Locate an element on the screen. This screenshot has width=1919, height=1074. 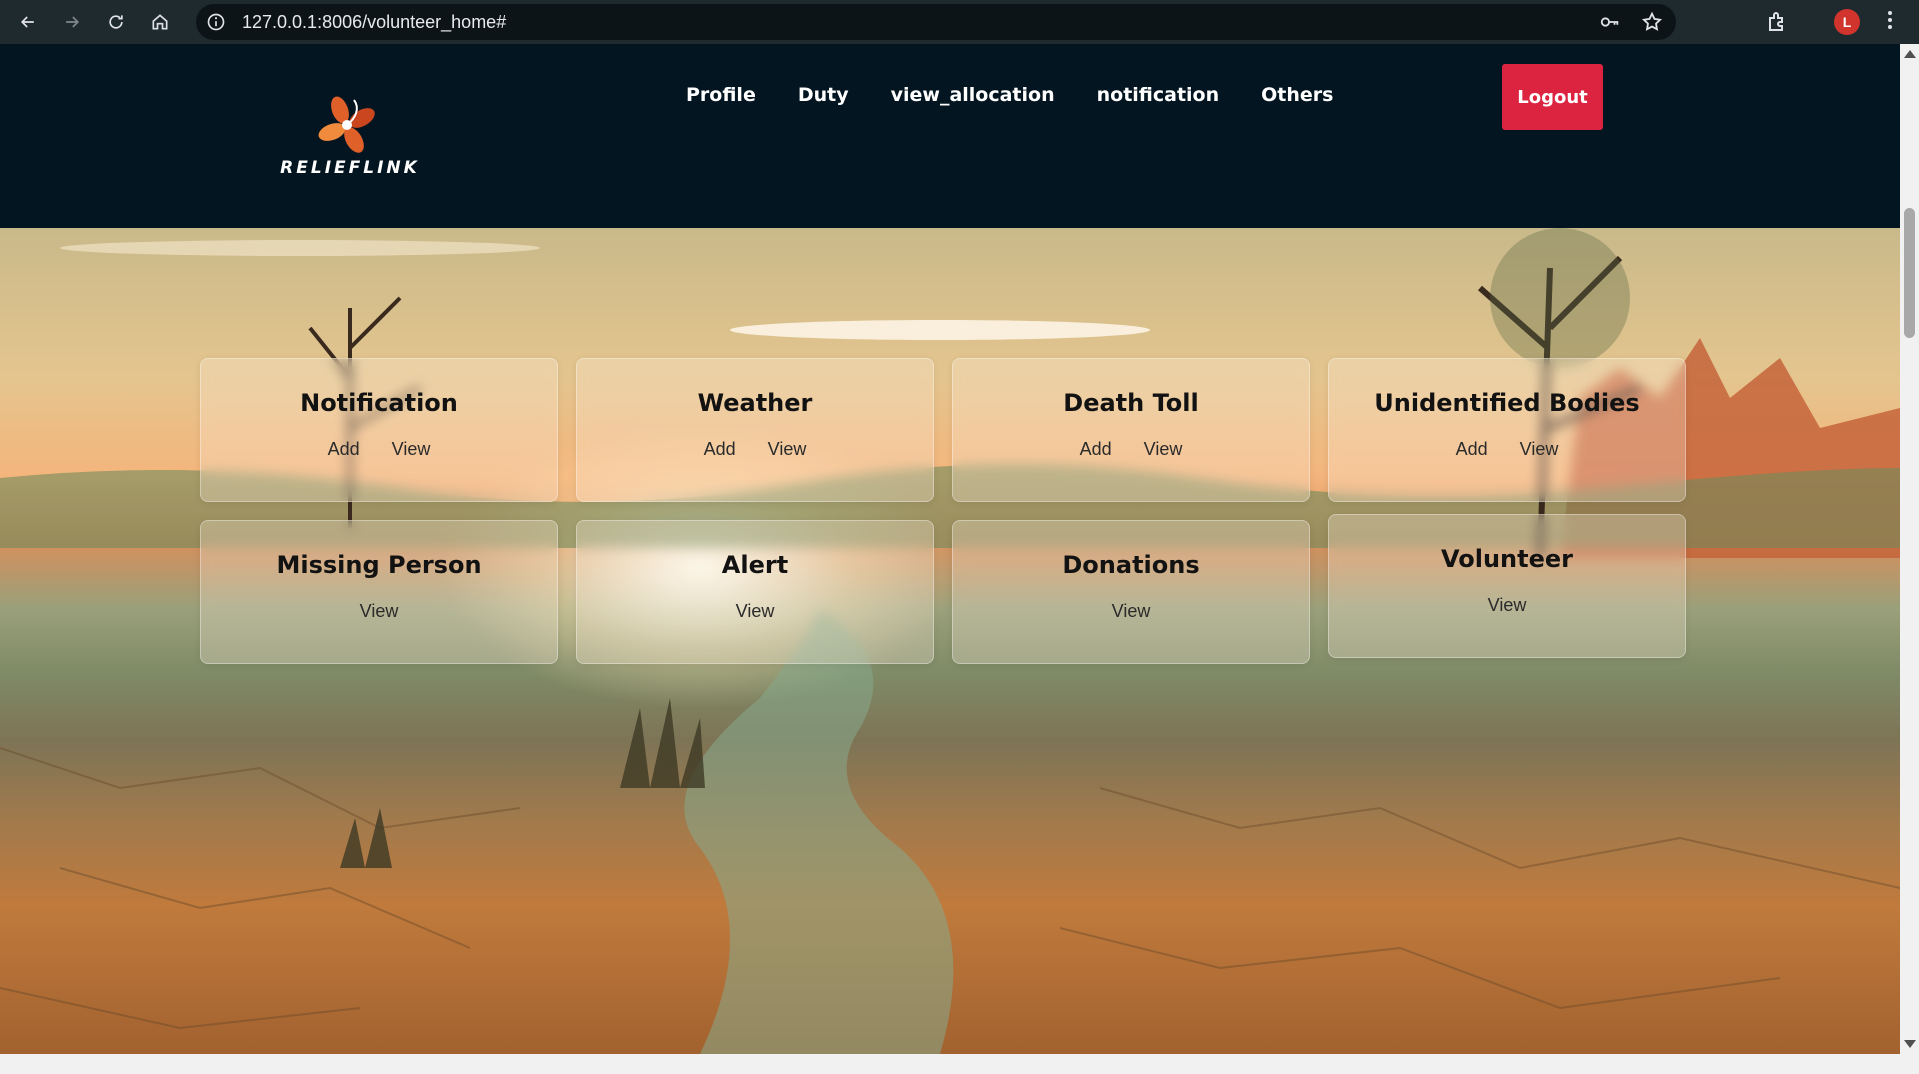
card-missing-person: Missing Person View is located at coordinates (379, 592).